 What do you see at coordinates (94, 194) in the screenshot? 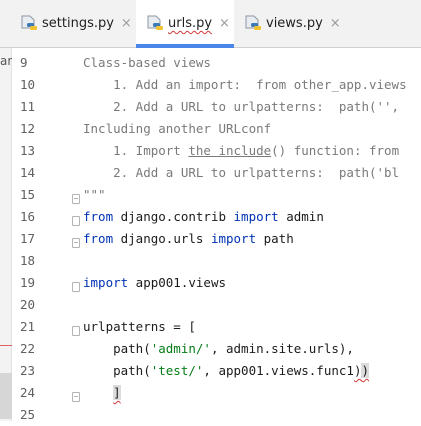
I see `code-line: """` at bounding box center [94, 194].